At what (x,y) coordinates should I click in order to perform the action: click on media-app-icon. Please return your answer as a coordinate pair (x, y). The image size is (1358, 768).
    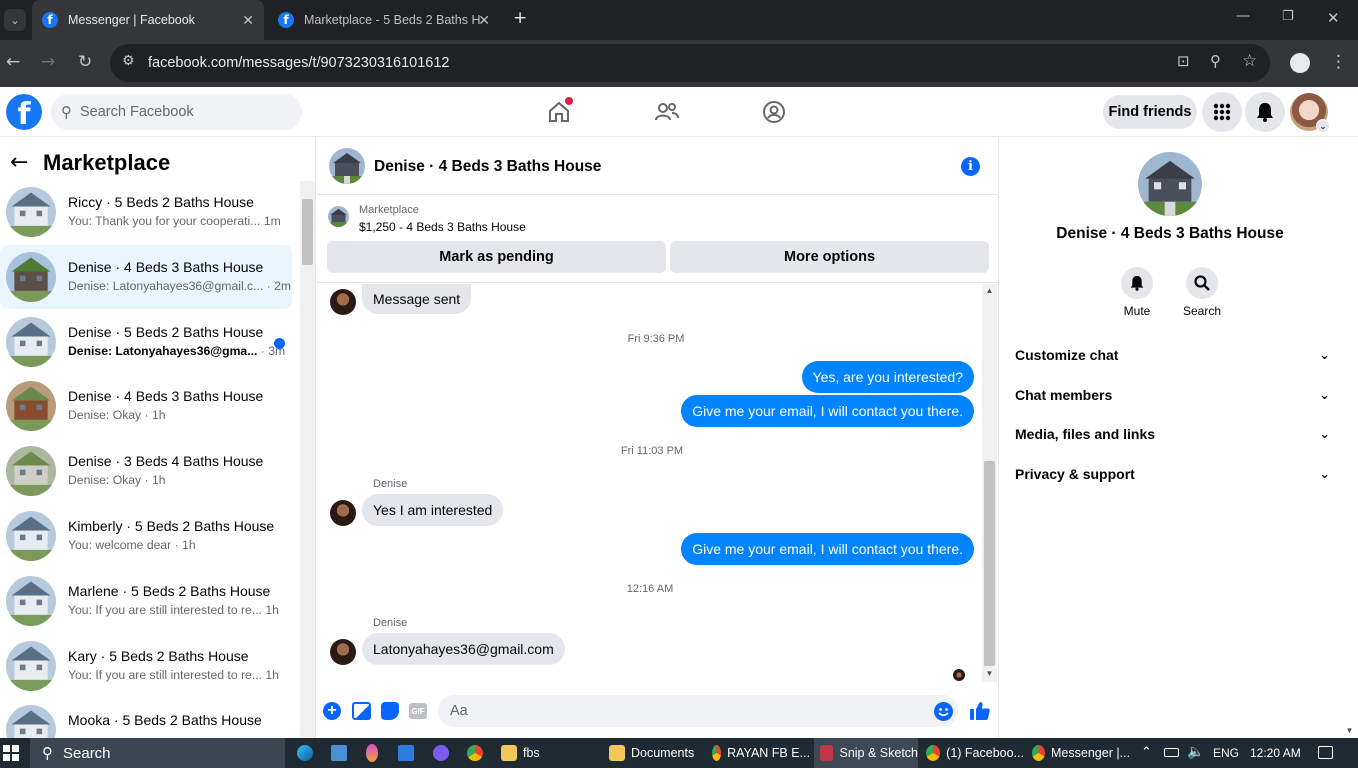
    Looking at the image, I should click on (441, 753).